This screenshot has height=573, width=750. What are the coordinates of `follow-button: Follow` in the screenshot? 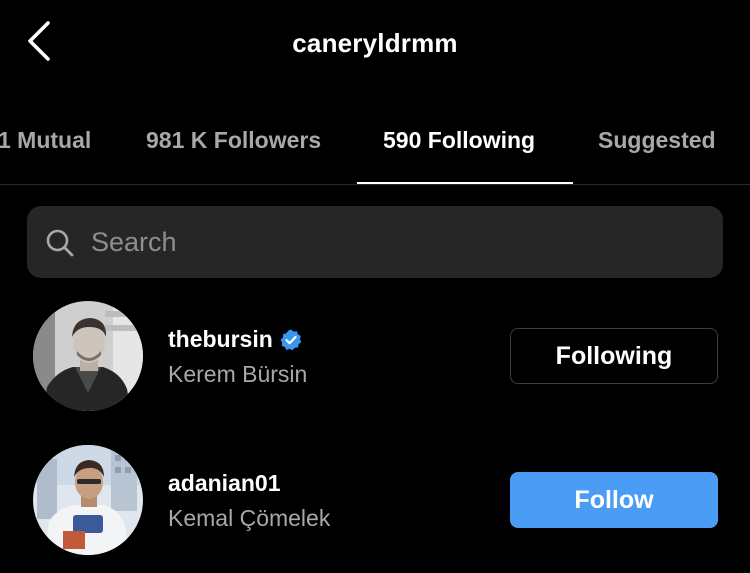 It's located at (614, 500).